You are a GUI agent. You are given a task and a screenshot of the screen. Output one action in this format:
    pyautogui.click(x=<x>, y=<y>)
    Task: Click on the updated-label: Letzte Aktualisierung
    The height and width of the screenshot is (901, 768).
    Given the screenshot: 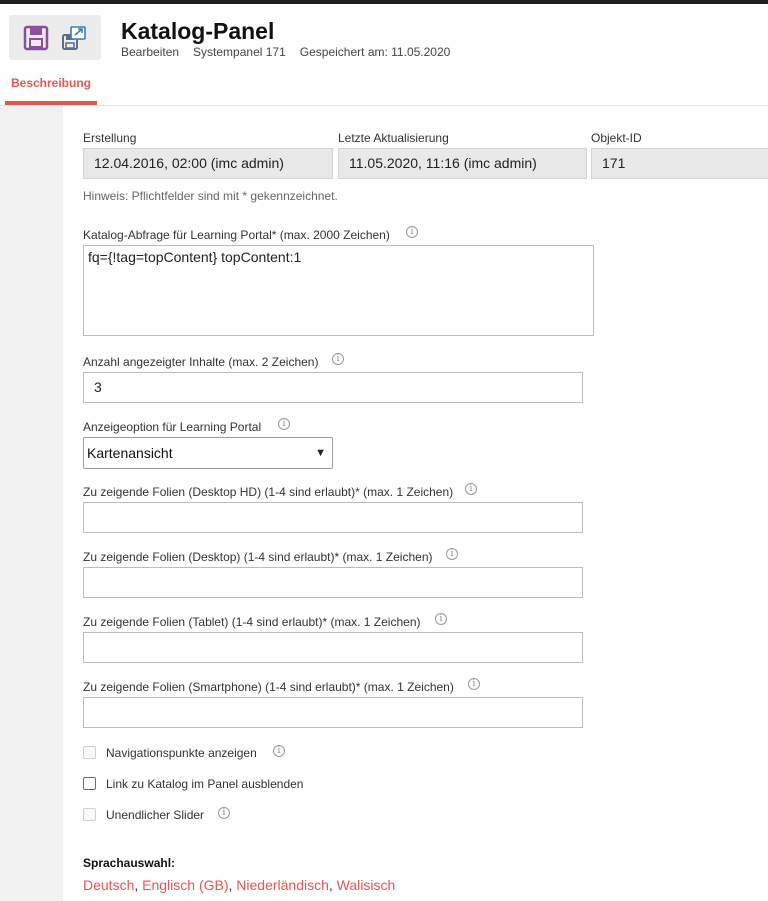 What is the action you would take?
    pyautogui.click(x=393, y=138)
    